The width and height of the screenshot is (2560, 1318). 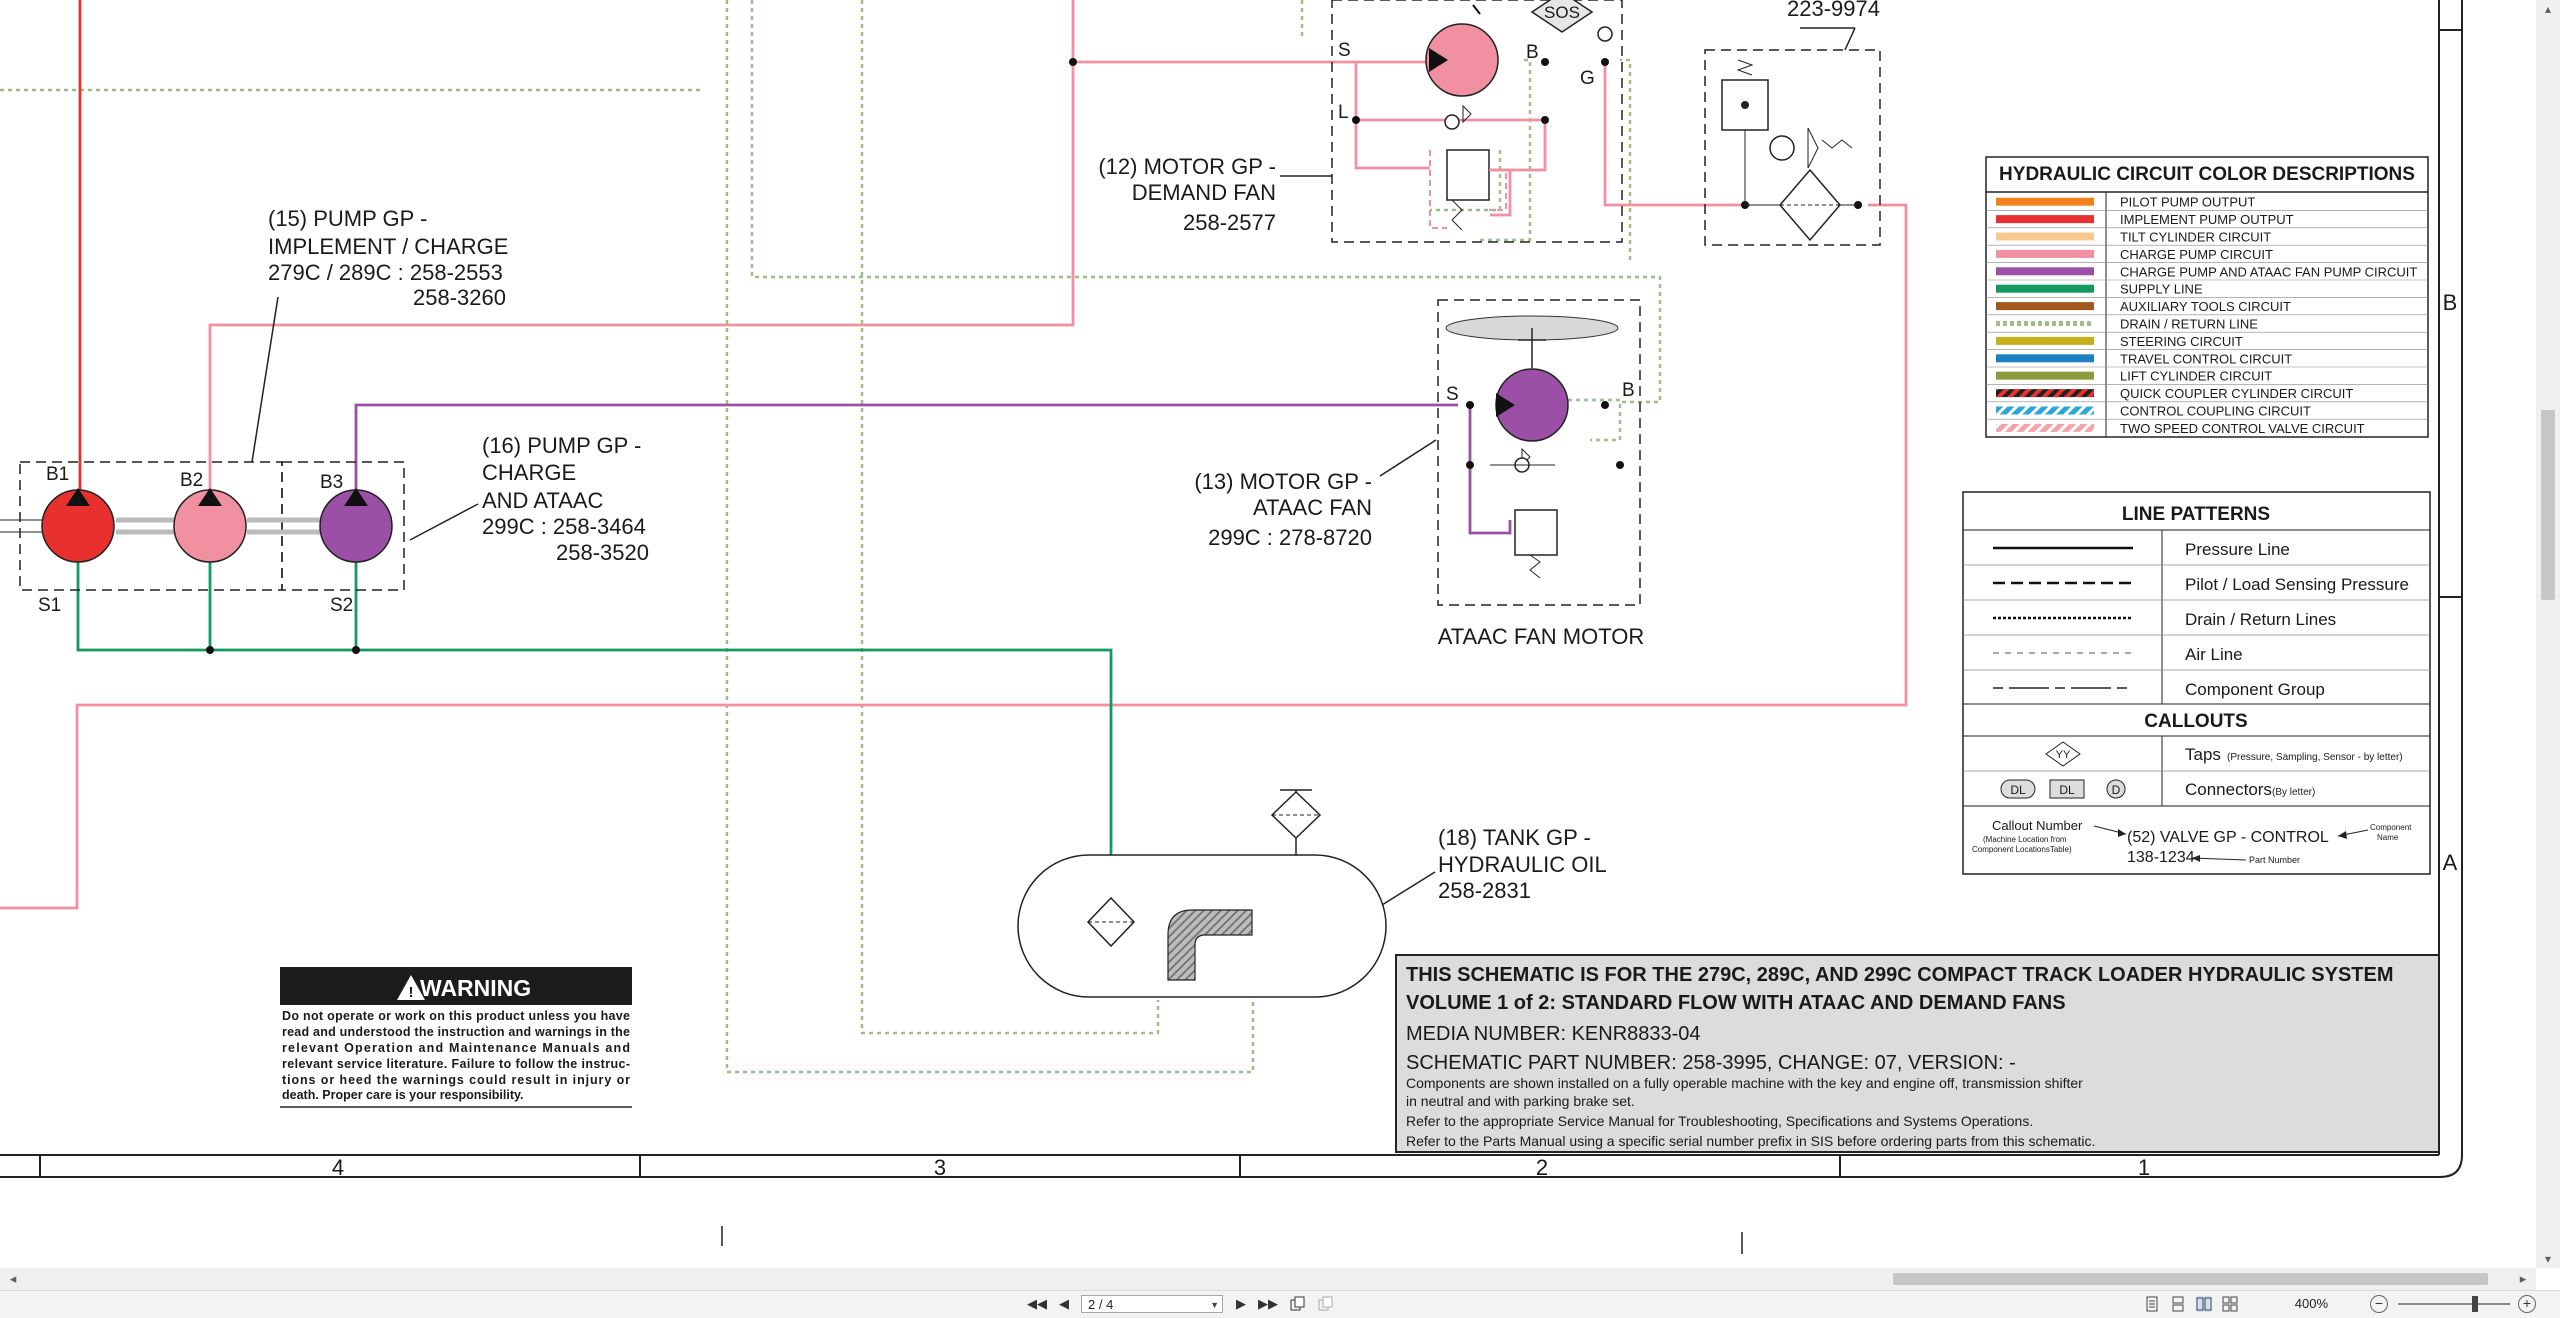 What do you see at coordinates (2214, 654) in the screenshot?
I see `svg-text: Air Line` at bounding box center [2214, 654].